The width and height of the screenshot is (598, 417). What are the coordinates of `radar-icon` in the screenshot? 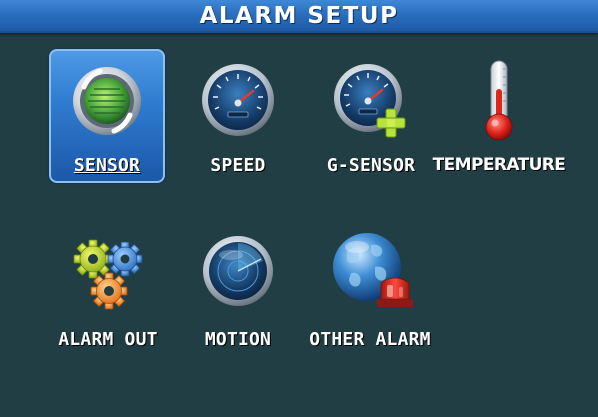 It's located at (238, 272).